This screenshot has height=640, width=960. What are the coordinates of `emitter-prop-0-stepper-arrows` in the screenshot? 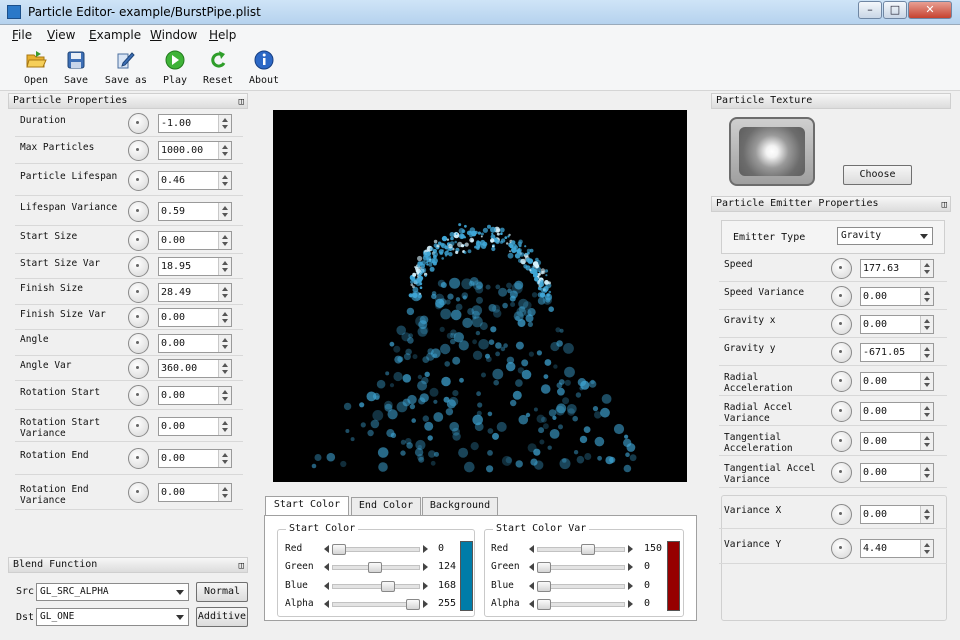 It's located at (926, 268).